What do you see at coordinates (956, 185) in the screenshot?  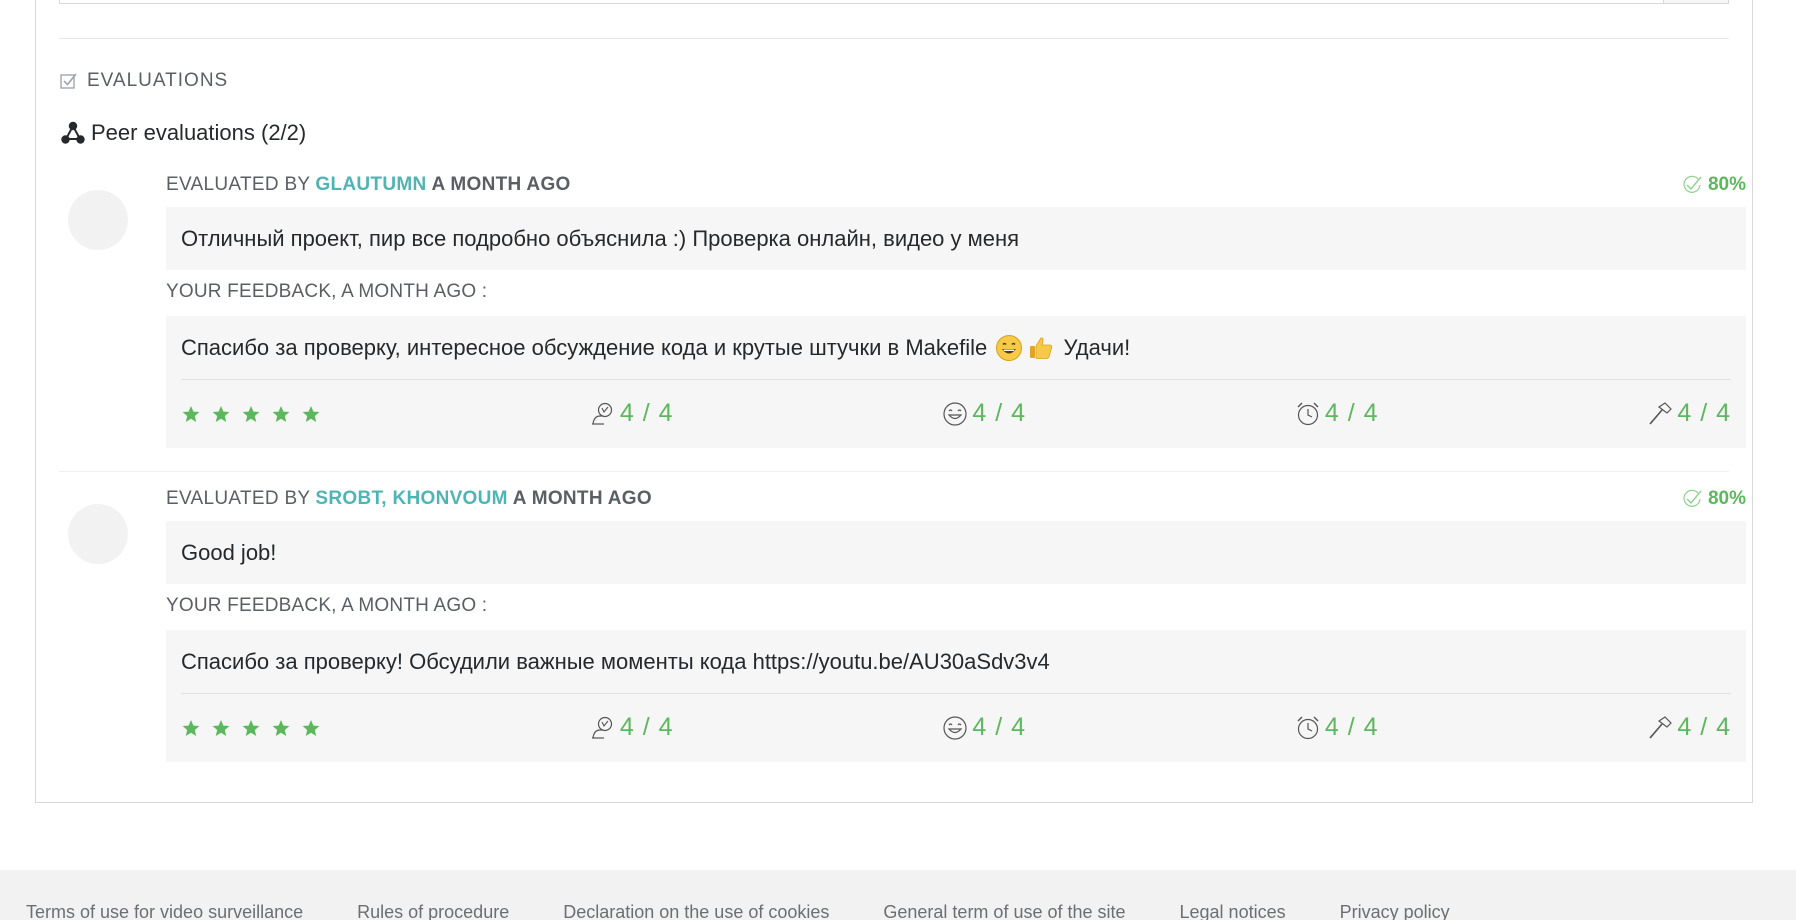 I see `evaluation-header: EVALUATED BY GLAUTUMN A MONTH AGO 80%` at bounding box center [956, 185].